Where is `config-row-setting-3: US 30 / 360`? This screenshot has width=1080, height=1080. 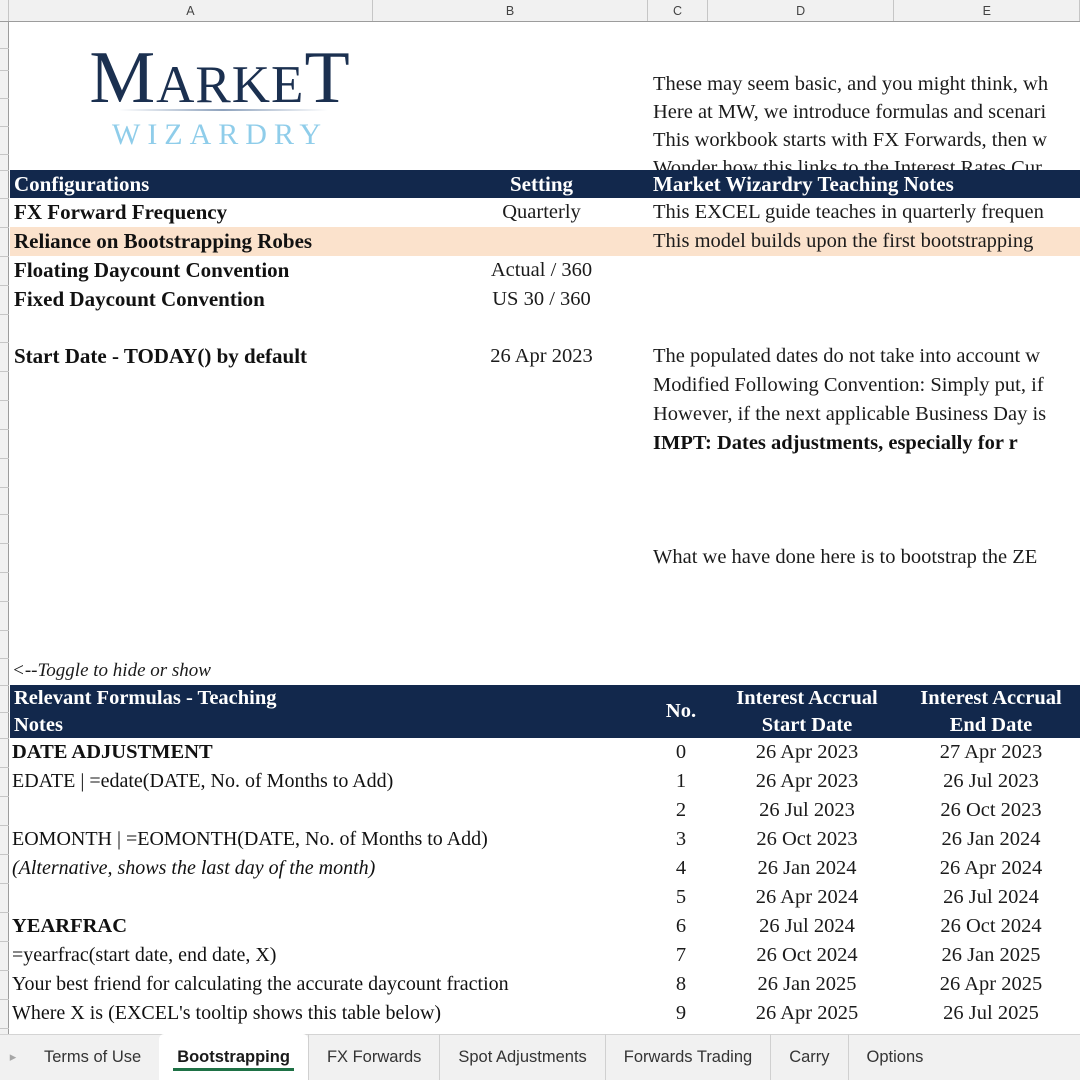
config-row-setting-3: US 30 / 360 is located at coordinates (541, 299).